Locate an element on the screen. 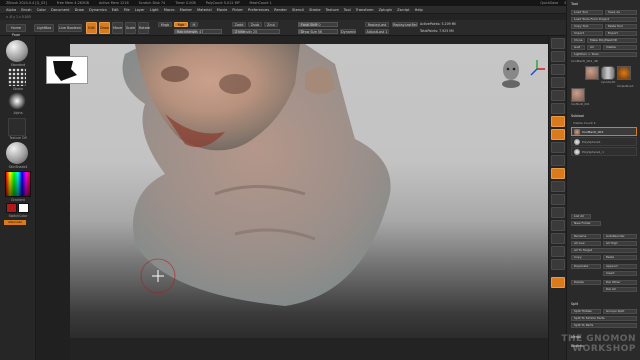  save-as-button: Save As is located at coordinates (621, 12).